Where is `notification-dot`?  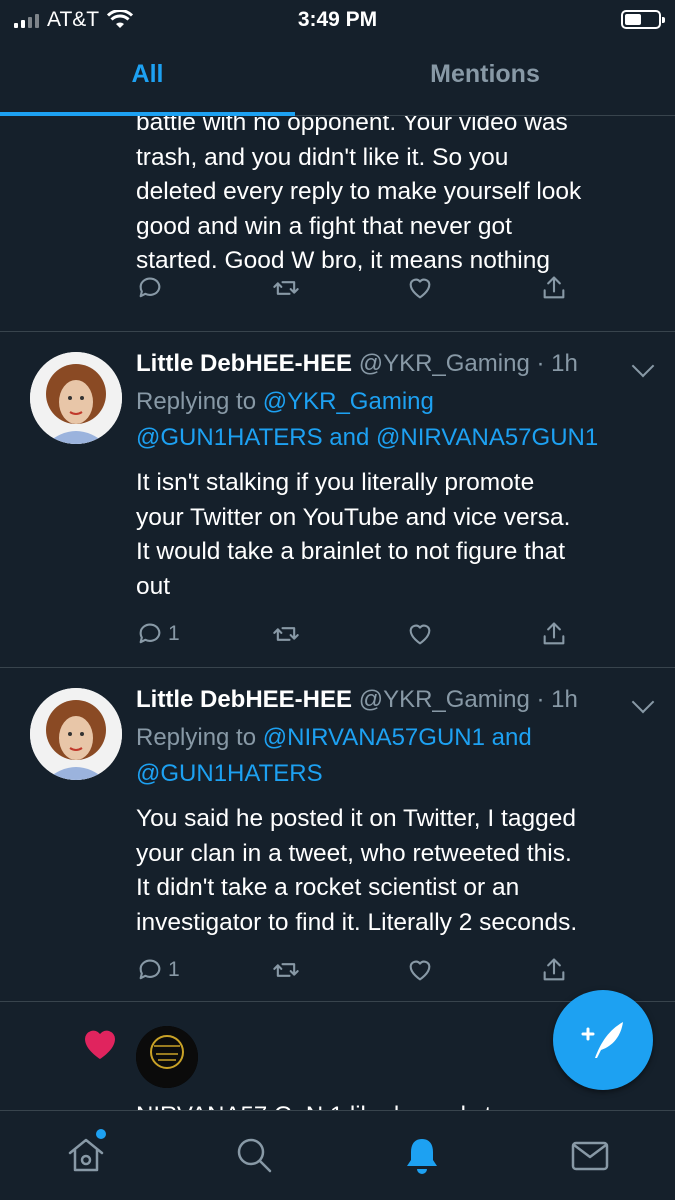 notification-dot is located at coordinates (101, 1134).